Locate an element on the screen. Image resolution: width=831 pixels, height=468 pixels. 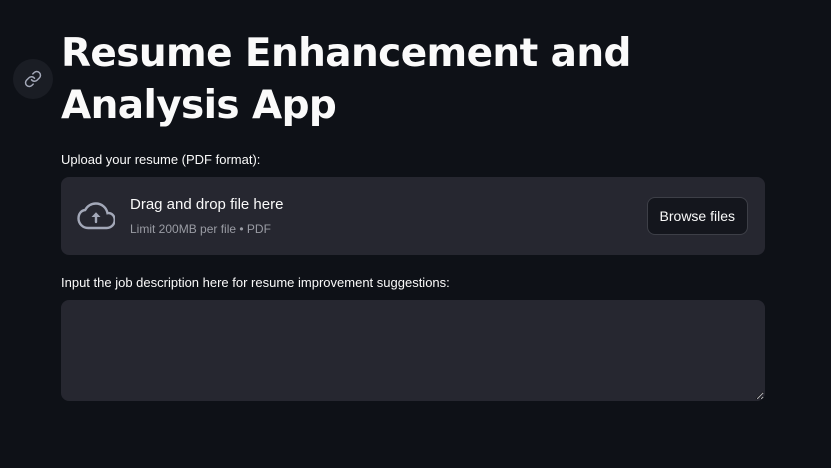
dropzone-limit-text: Limit 200MB per file • PDF is located at coordinates (200, 229).